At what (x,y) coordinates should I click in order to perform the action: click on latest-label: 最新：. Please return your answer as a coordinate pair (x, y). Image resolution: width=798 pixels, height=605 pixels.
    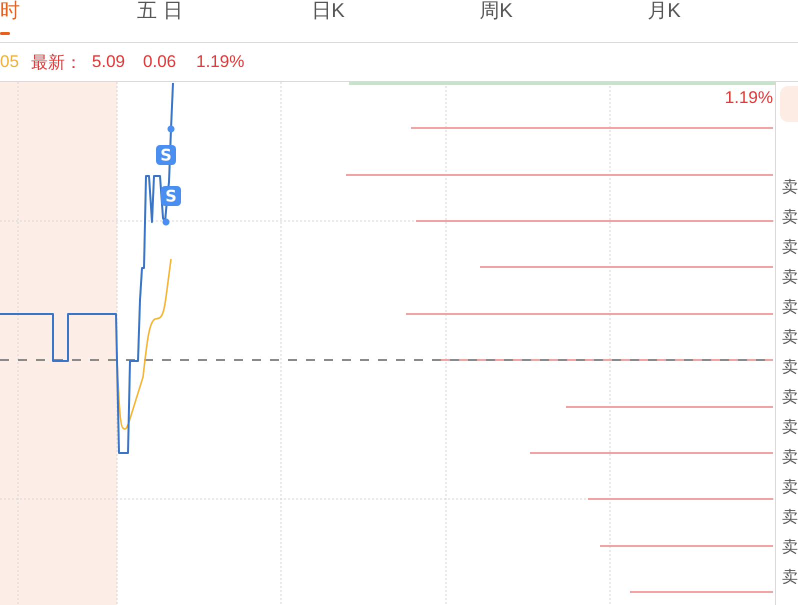
    Looking at the image, I should click on (56, 63).